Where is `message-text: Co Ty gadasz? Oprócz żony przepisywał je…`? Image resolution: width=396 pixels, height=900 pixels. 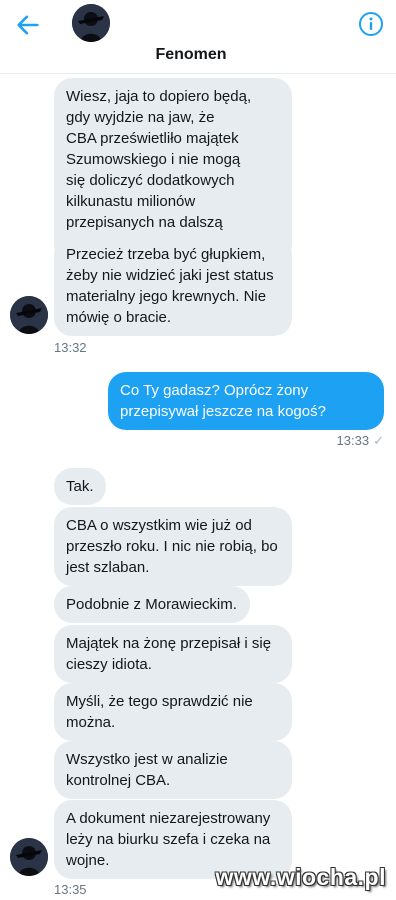
message-text: Co Ty gadasz? Oprócz żony przepisywał je… is located at coordinates (223, 401).